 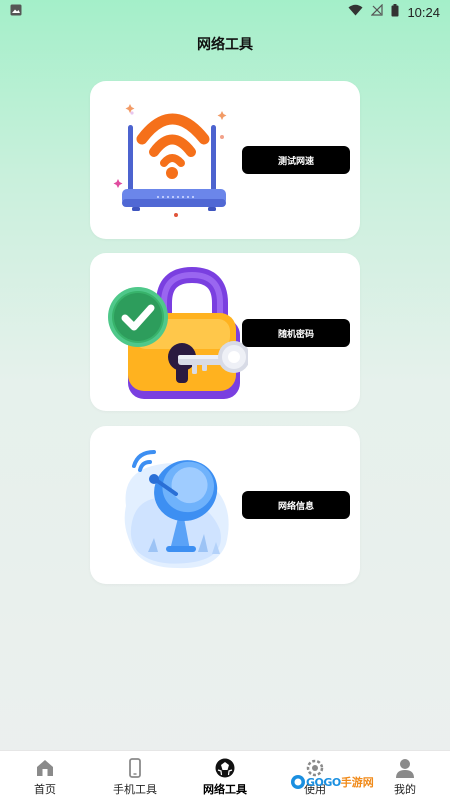 I want to click on bottom-tab-bar: 首页 手机工具 网络工具 使用 我的, so click(x=225, y=775).